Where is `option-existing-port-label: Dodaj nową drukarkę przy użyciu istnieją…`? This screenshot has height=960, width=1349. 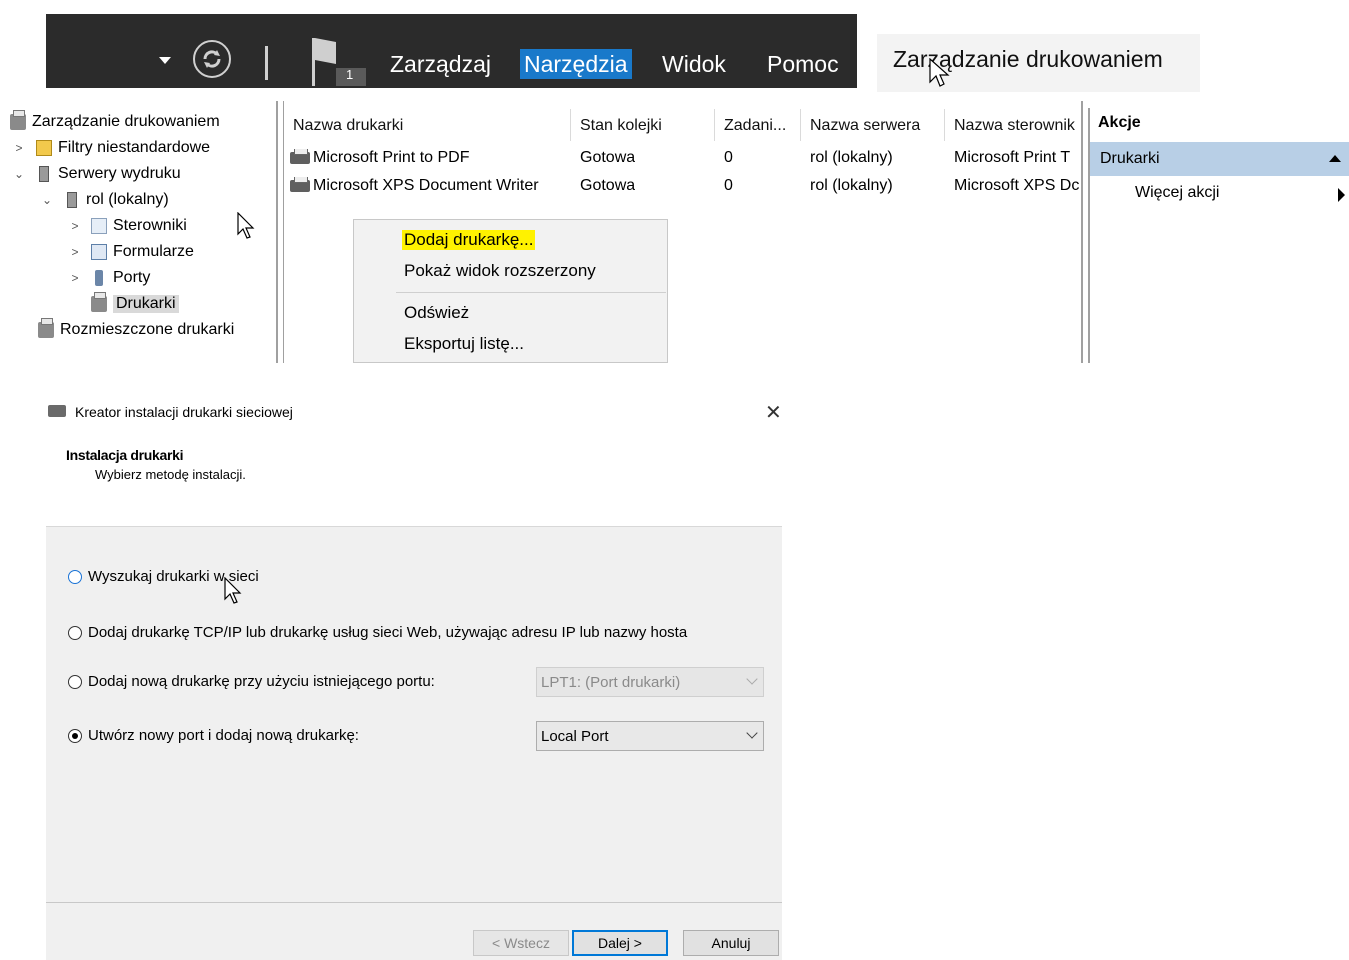 option-existing-port-label: Dodaj nową drukarkę przy użyciu istnieją… is located at coordinates (261, 681).